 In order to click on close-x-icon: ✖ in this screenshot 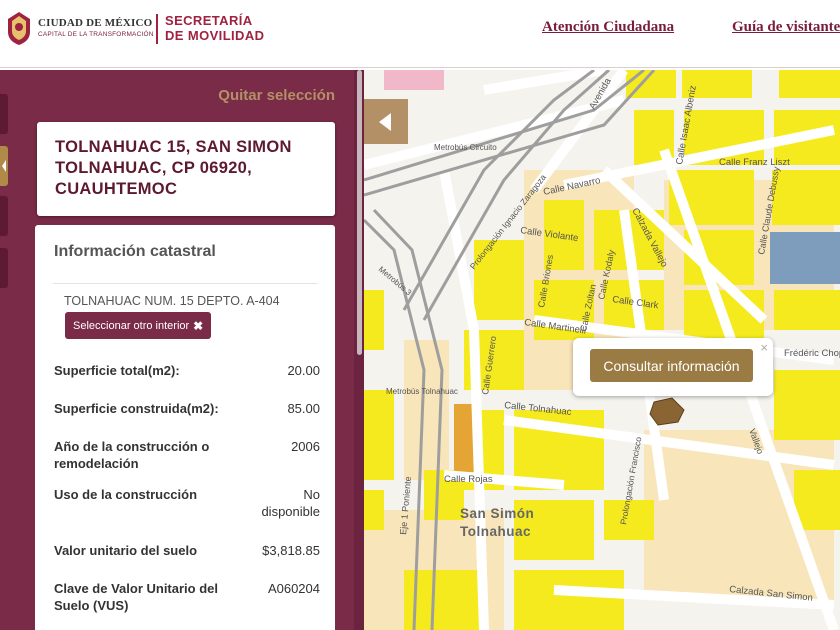, I will do `click(198, 325)`.